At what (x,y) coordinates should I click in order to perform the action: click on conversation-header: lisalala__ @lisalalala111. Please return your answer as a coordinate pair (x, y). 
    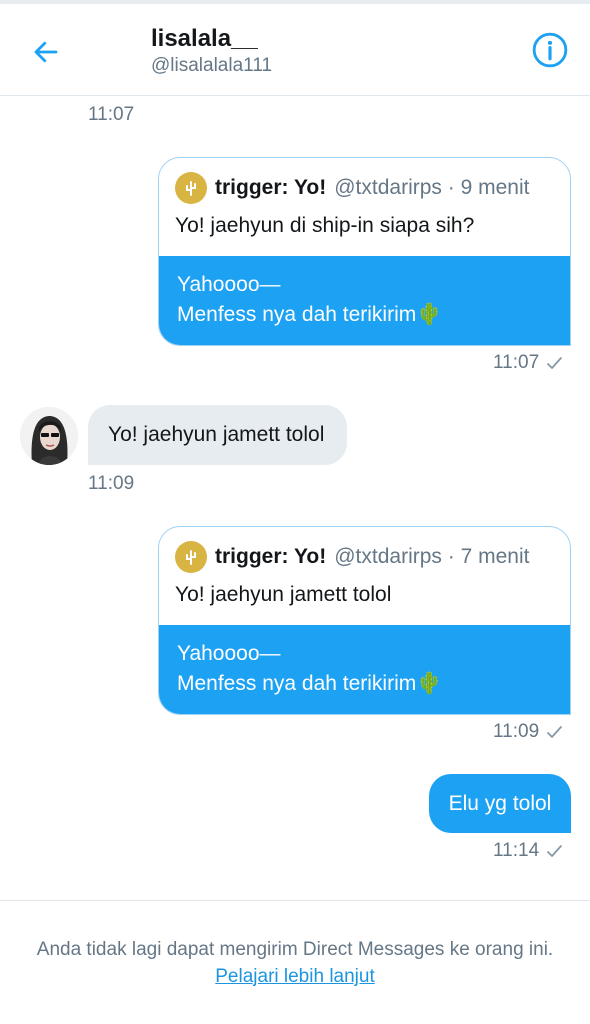
    Looking at the image, I should click on (295, 50).